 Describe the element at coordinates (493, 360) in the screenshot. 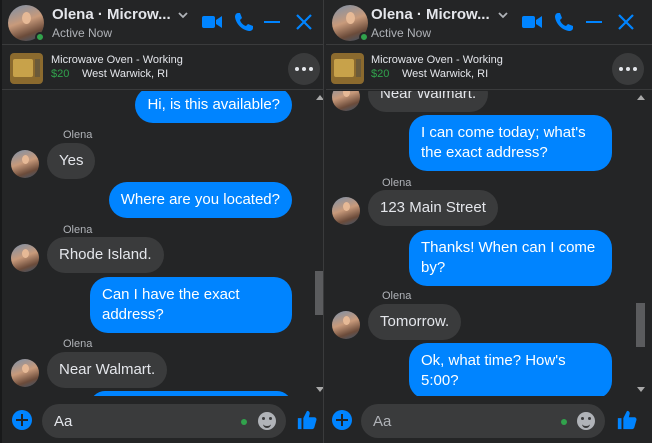

I see `message-text-line: Ok, what time? How's` at that location.